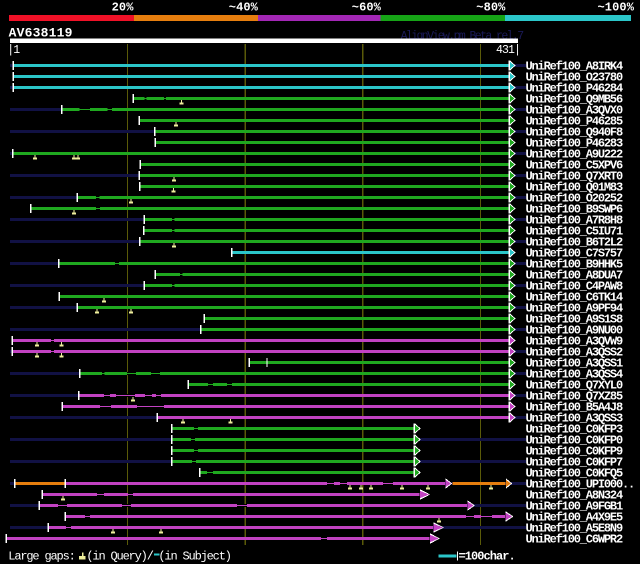 The height and width of the screenshot is (564, 640). Describe the element at coordinates (244, 8) in the screenshot. I see `svg-text: ~40%` at that location.